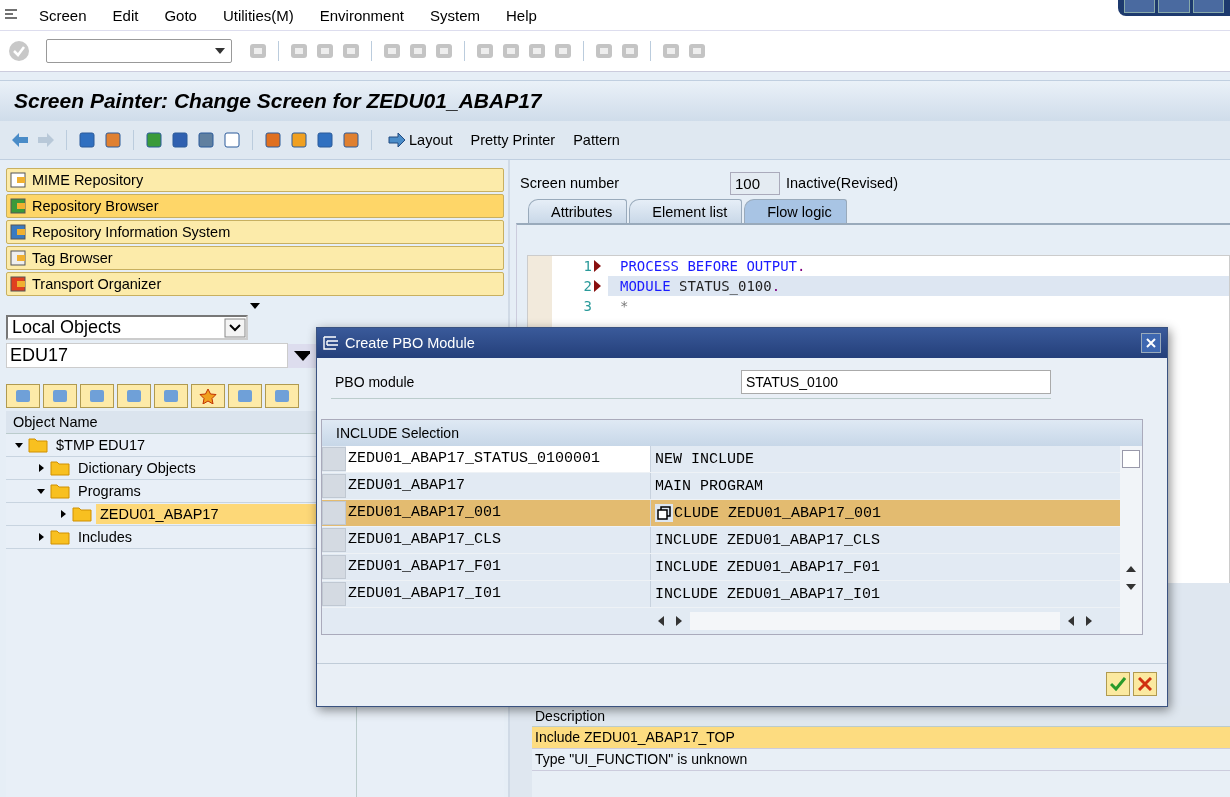  I want to click on field-label: Screen number, so click(570, 183).